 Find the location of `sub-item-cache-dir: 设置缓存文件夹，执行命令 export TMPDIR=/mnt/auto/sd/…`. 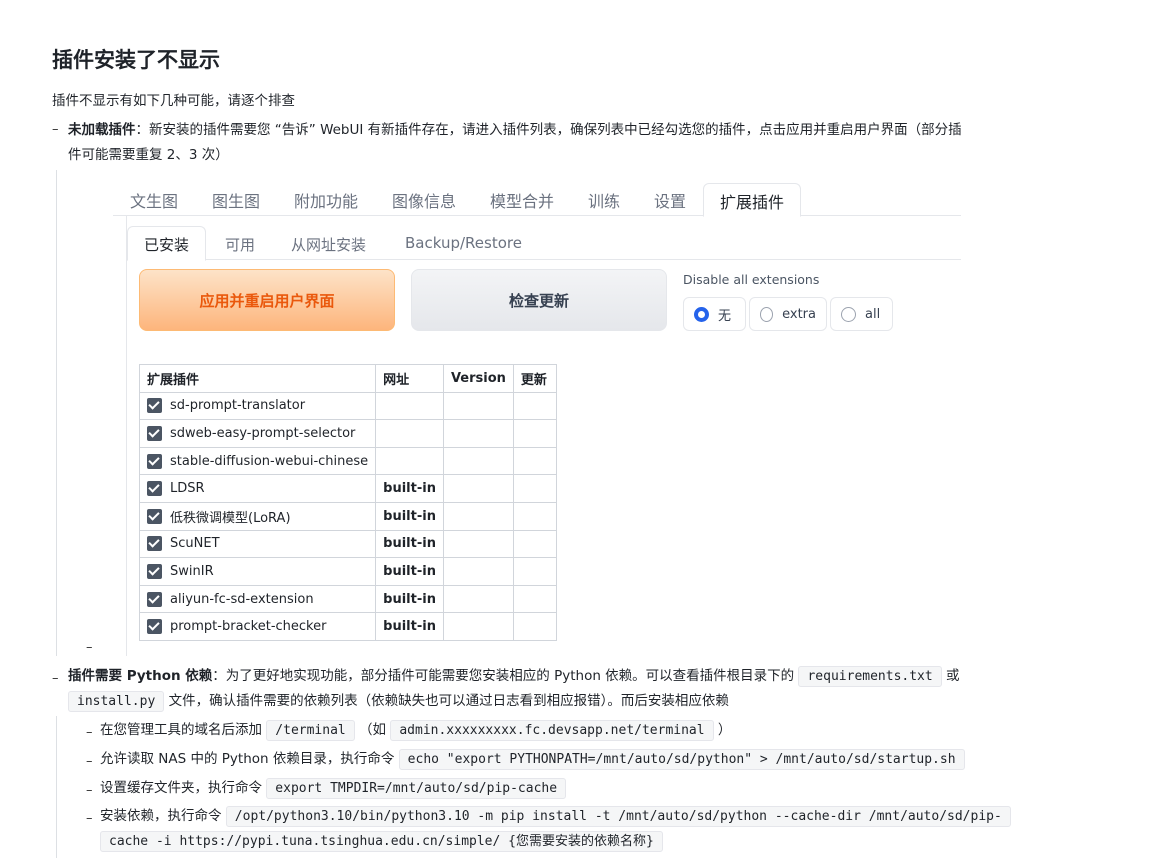

sub-item-cache-dir: 设置缓存文件夹，执行命令 export TMPDIR=/mnt/auto/sd/… is located at coordinates (570, 788).